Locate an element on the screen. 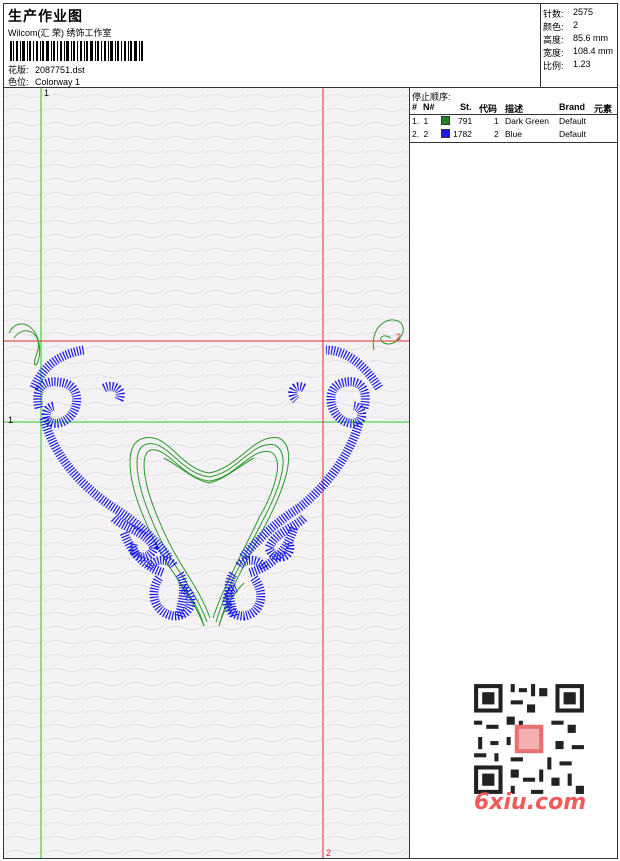 The height and width of the screenshot is (861, 620). row2-description: Blue is located at coordinates (514, 134).